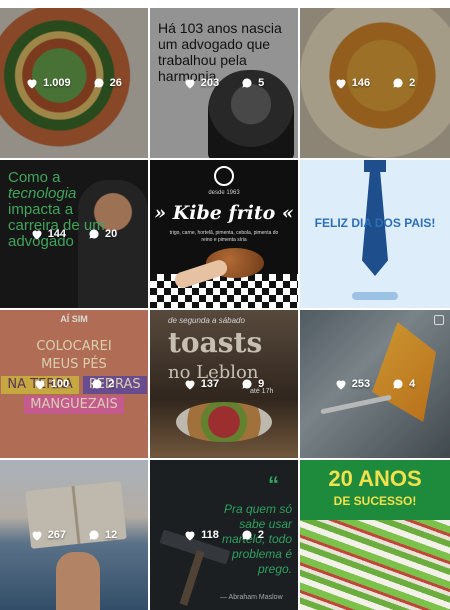  I want to click on post-stats-overlay: 100 2, so click(74, 384).